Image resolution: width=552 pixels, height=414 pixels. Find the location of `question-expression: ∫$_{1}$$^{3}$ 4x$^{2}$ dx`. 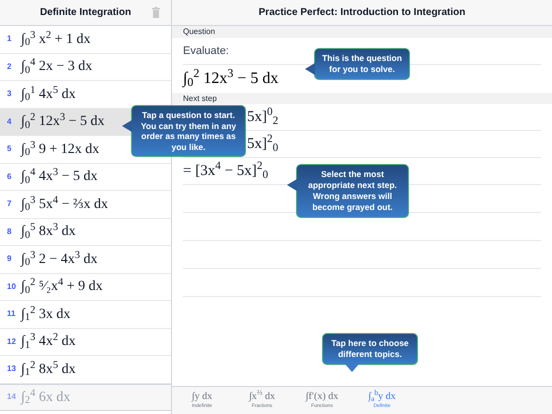

question-expression: ∫$_{1}$$^{3}$ 4x$^{2}$ dx is located at coordinates (48, 341).